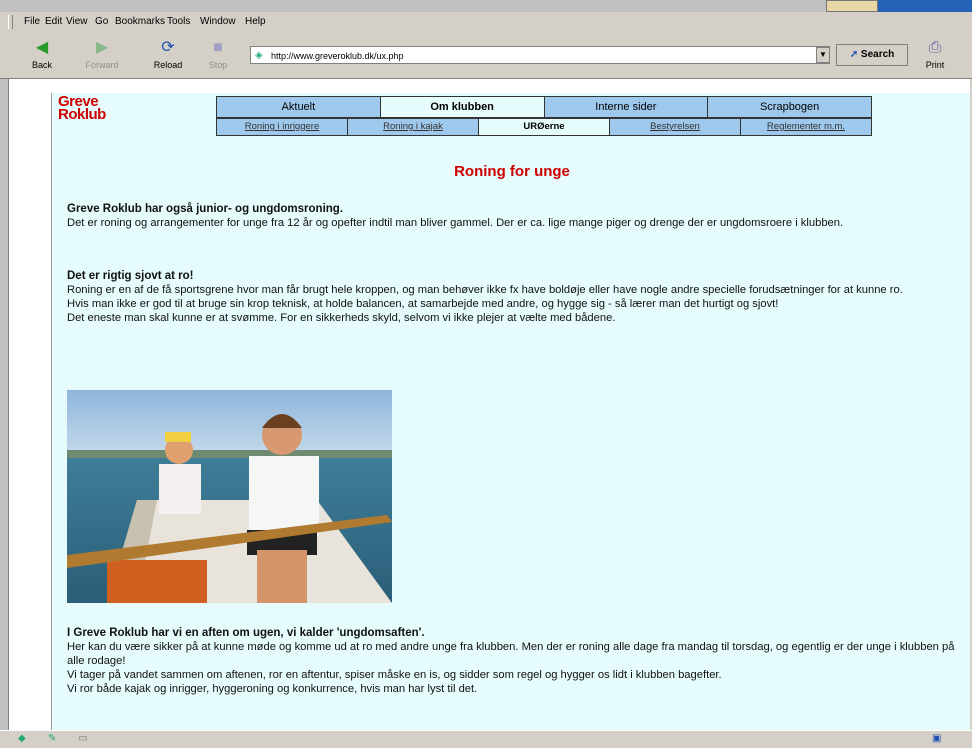 This screenshot has width=972, height=748. I want to click on menu-view: View, so click(77, 21).